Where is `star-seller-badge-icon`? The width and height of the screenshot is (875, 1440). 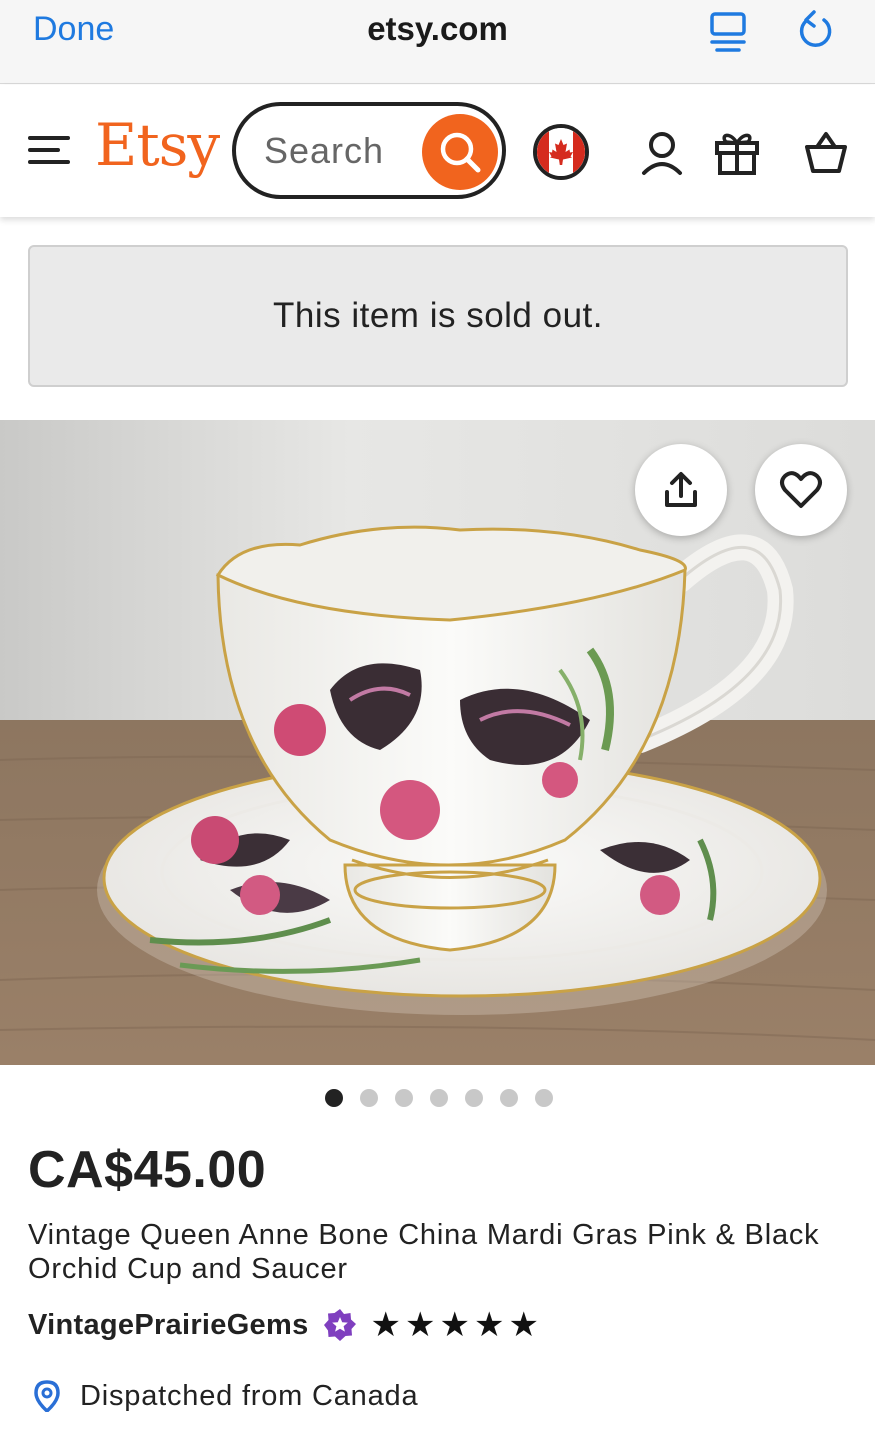
star-seller-badge-icon is located at coordinates (339, 1325).